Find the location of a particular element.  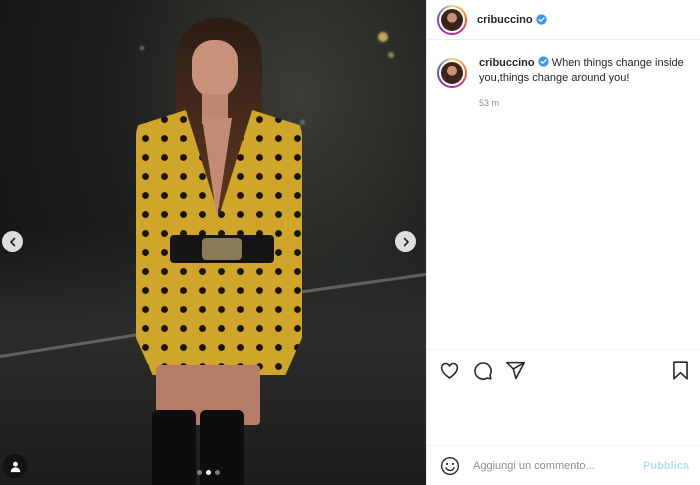

avatar is located at coordinates (452, 19).